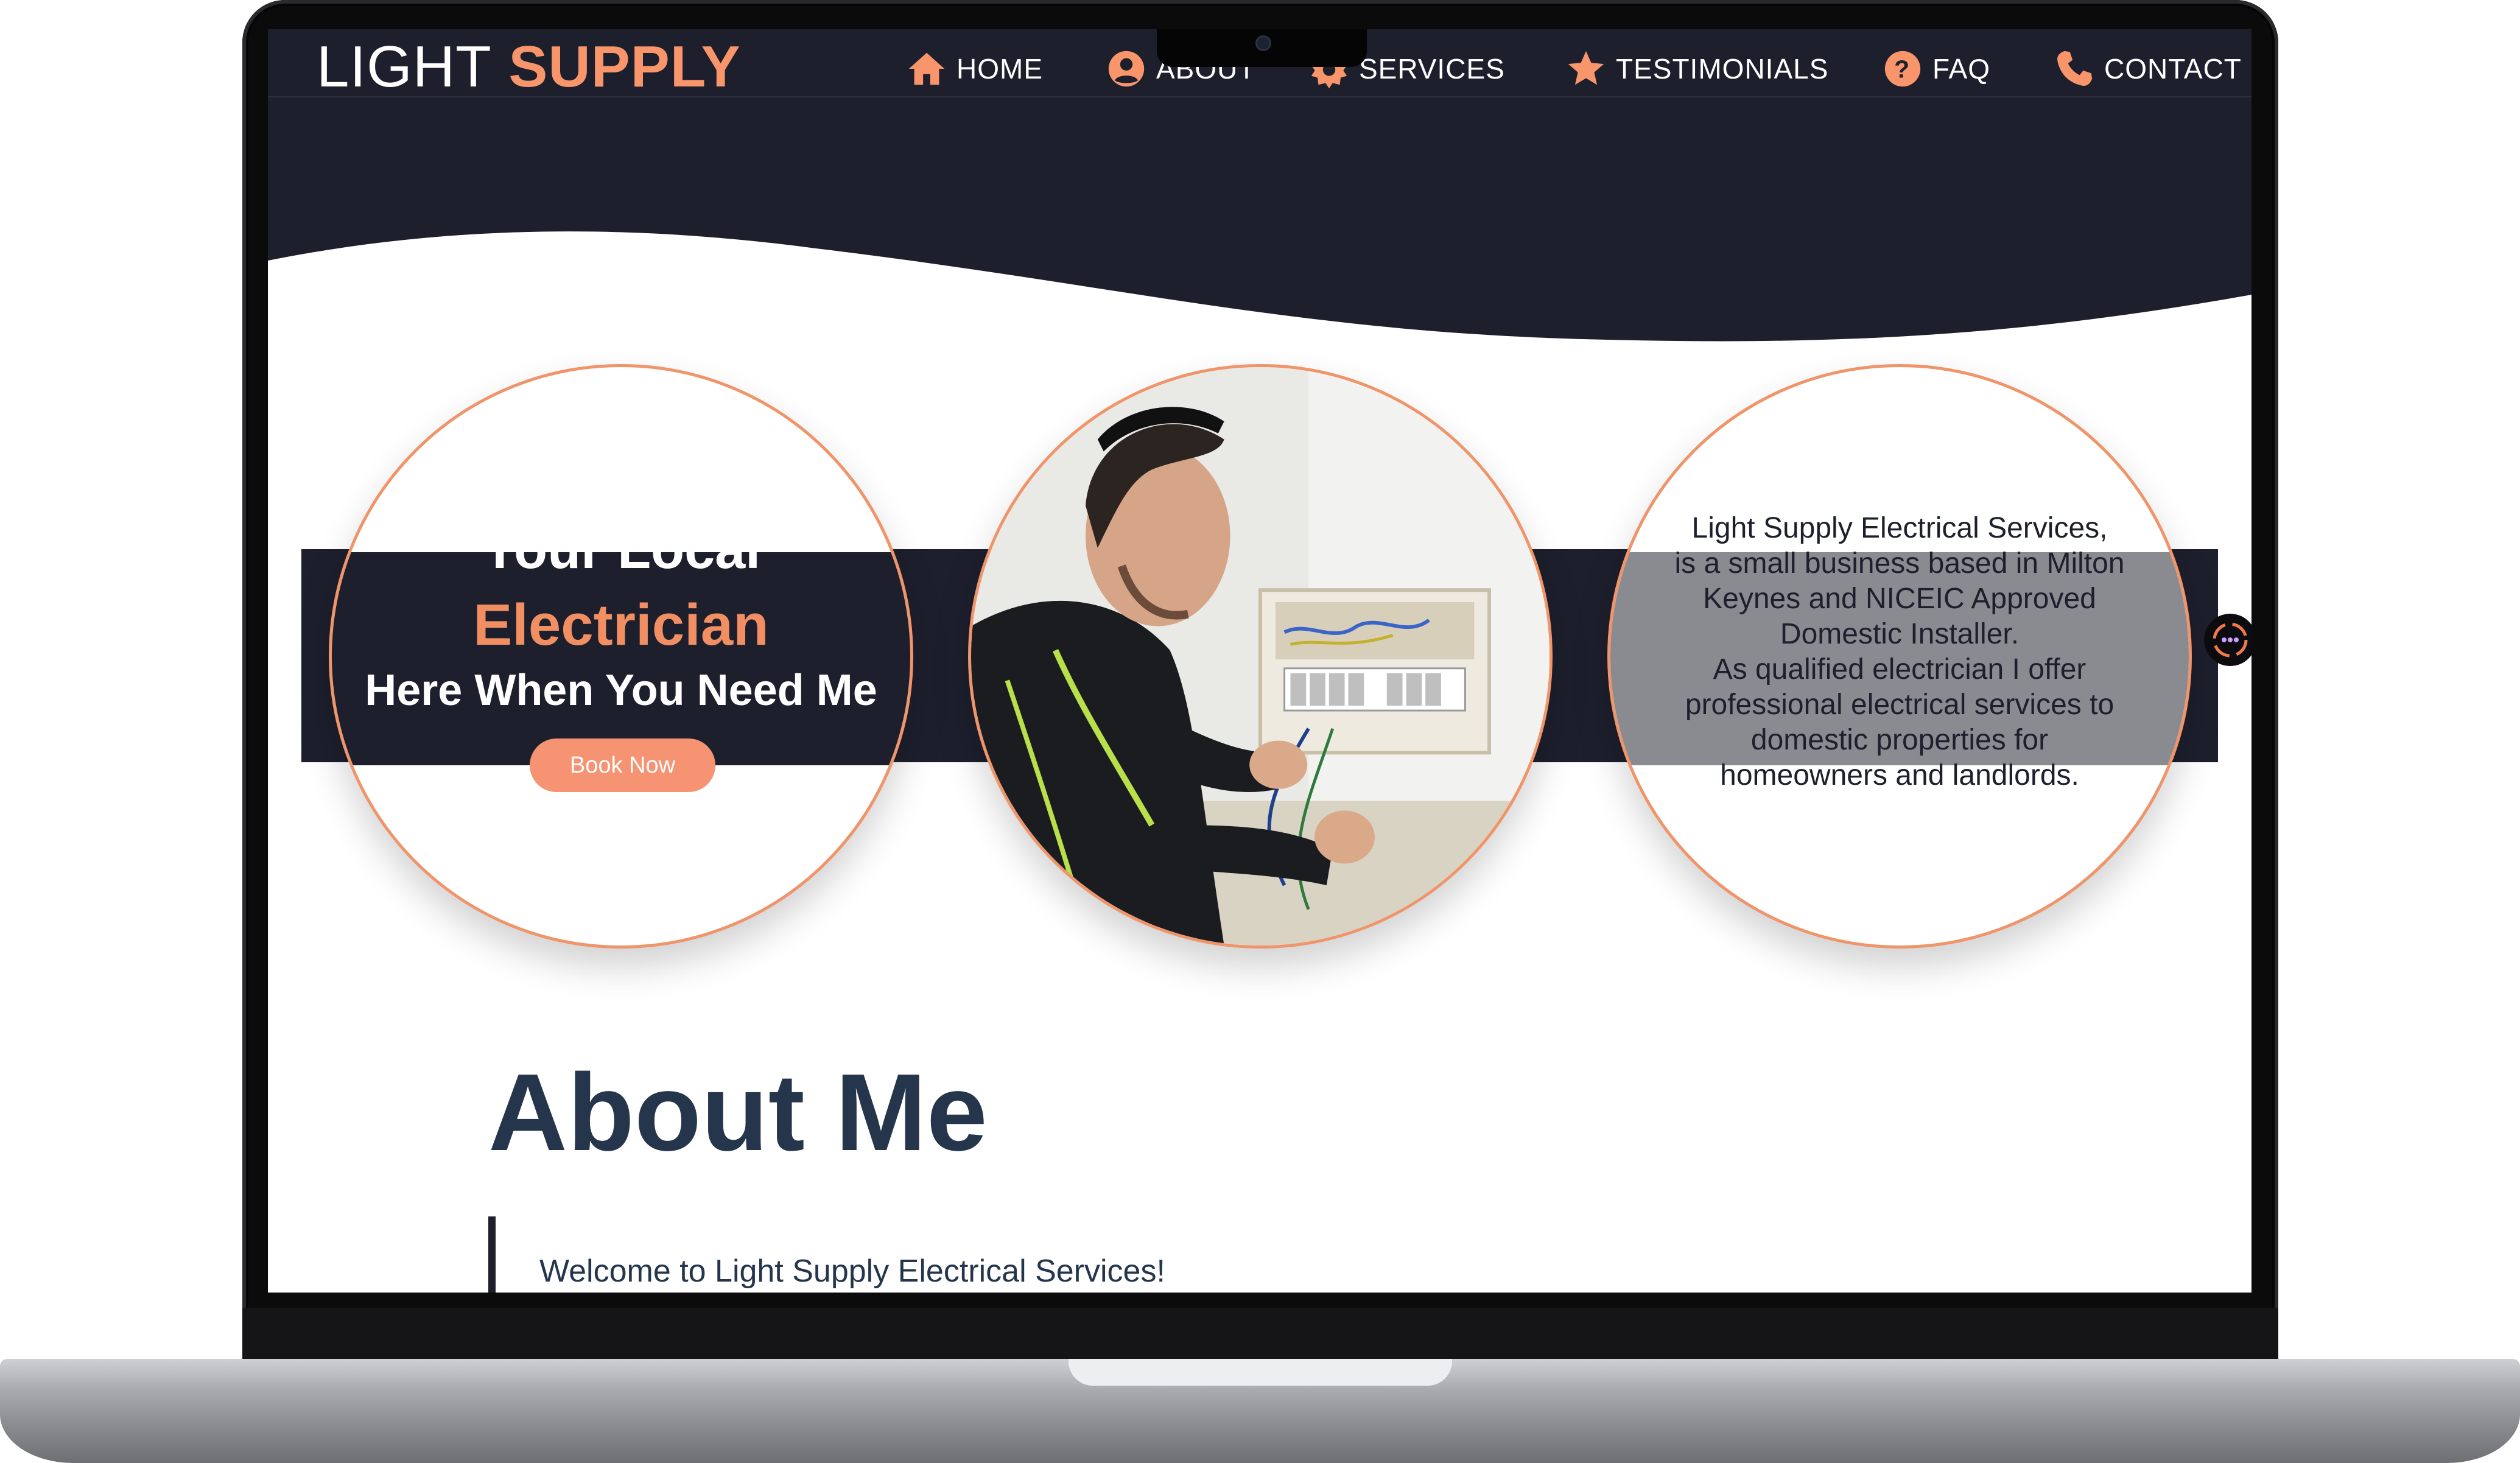 This screenshot has width=2520, height=1463. What do you see at coordinates (1899, 740) in the screenshot?
I see `intro-line: domestic properties for` at bounding box center [1899, 740].